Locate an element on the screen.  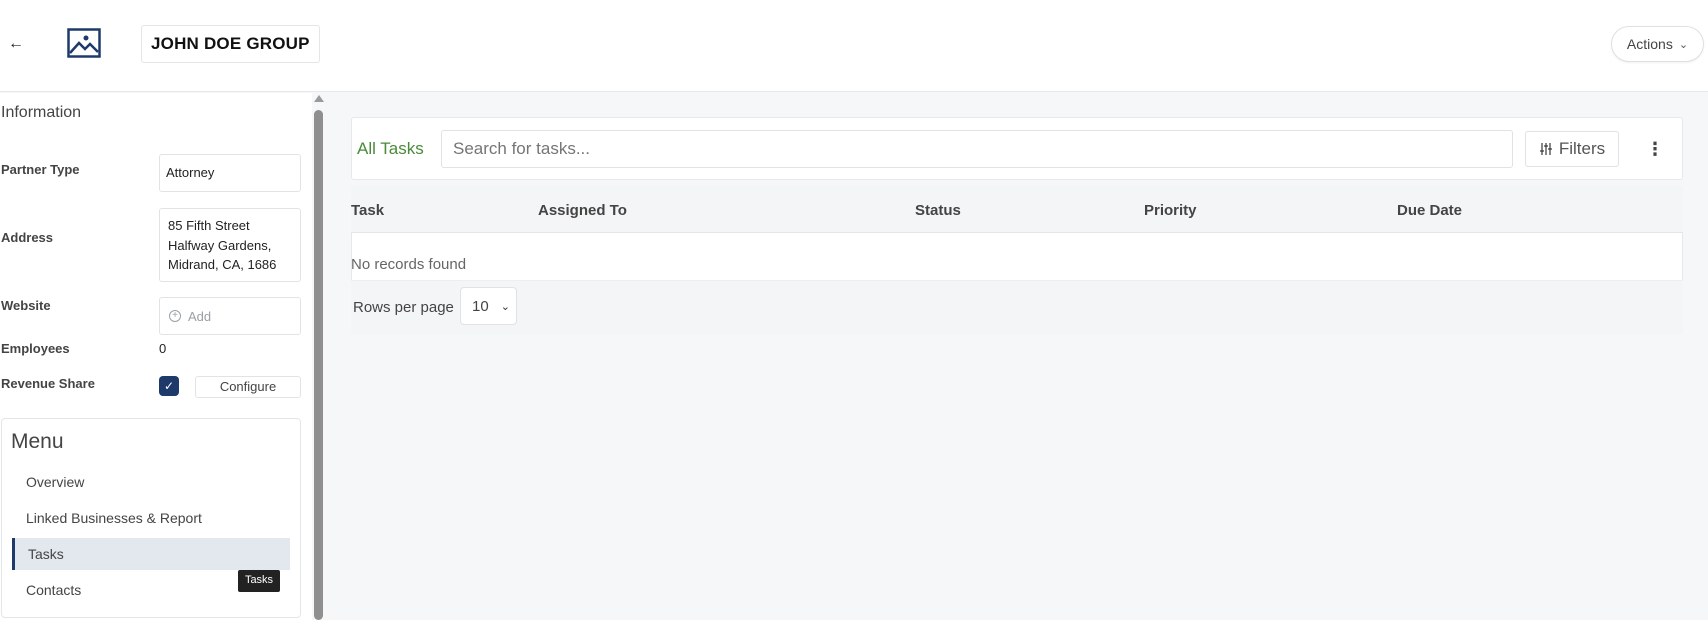
rows-per-page-label: Rows per page is located at coordinates (403, 307).